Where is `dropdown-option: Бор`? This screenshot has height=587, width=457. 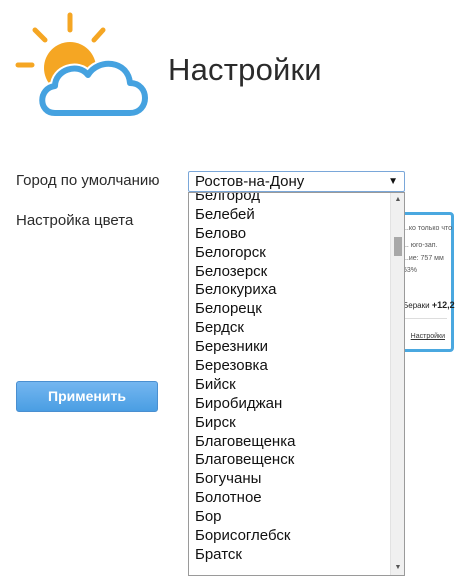 dropdown-option: Бор is located at coordinates (290, 517).